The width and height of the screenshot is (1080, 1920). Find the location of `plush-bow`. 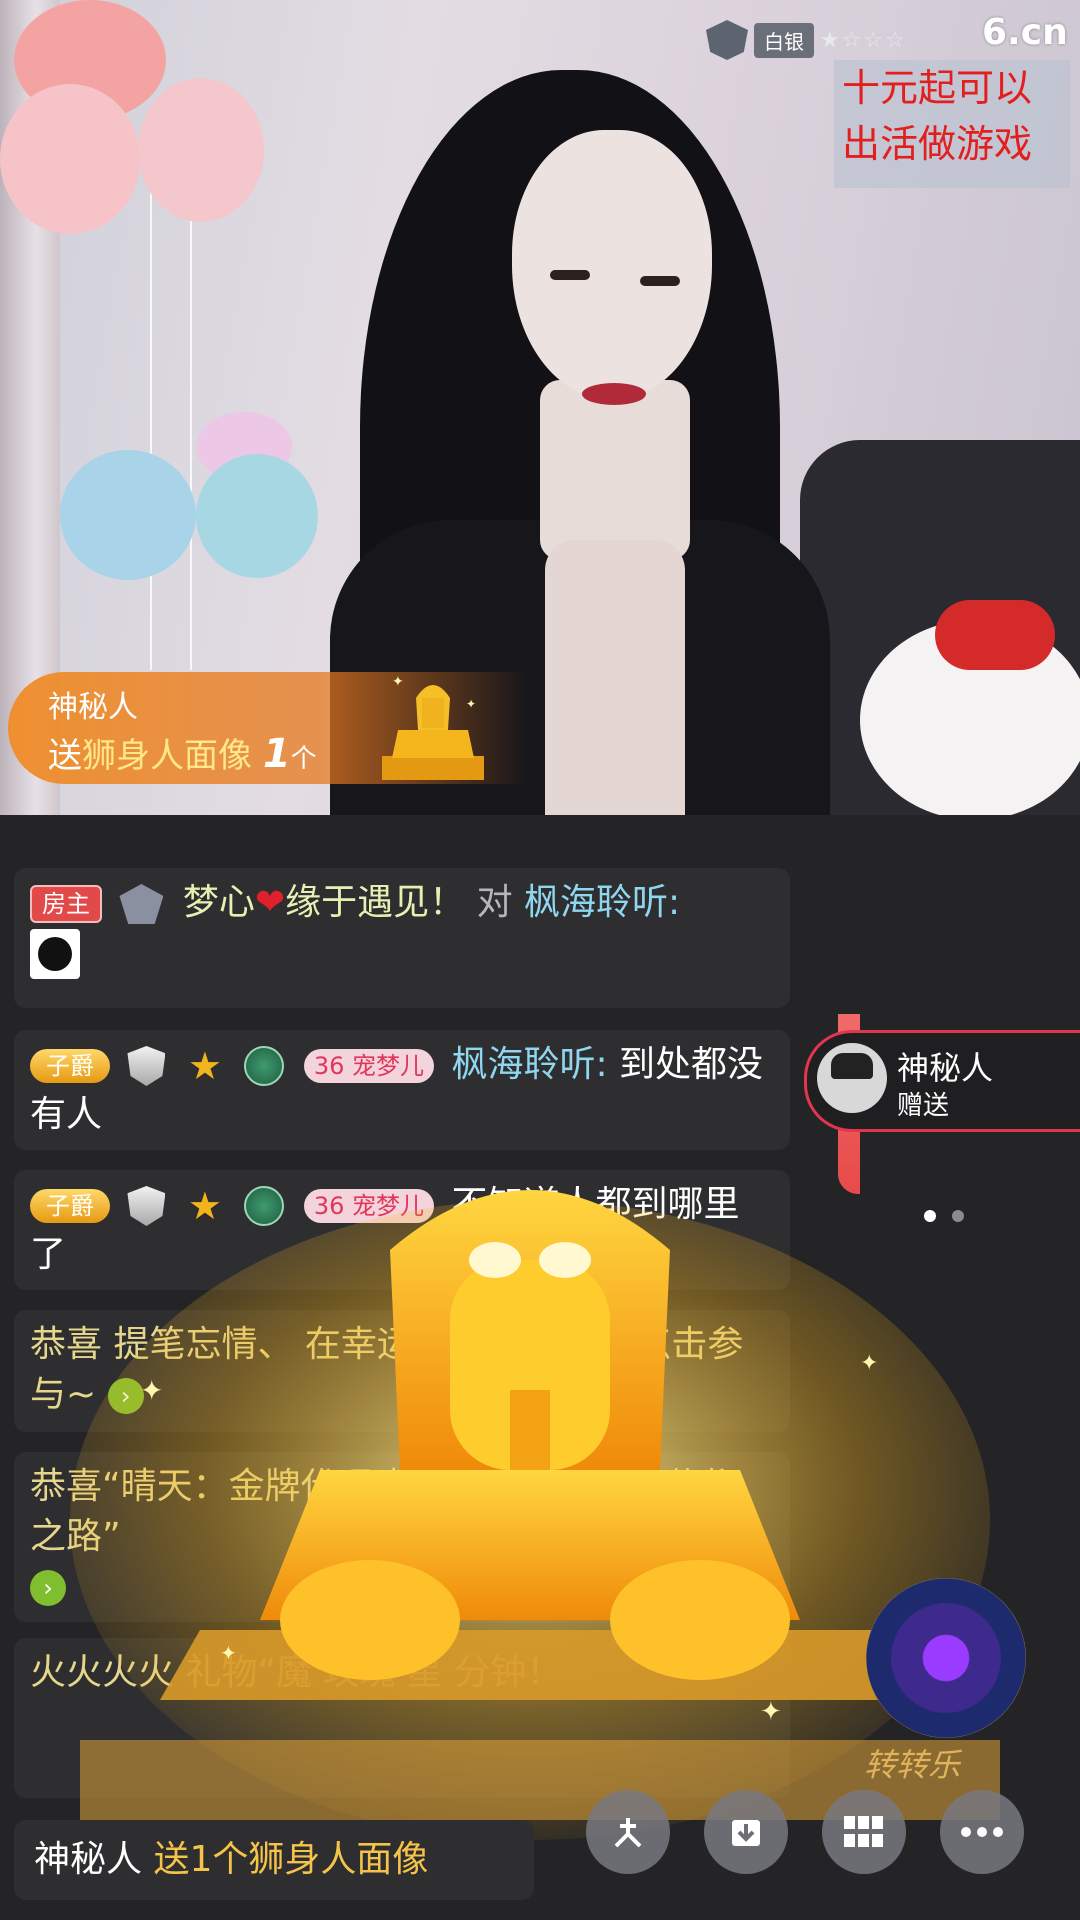

plush-bow is located at coordinates (995, 635).